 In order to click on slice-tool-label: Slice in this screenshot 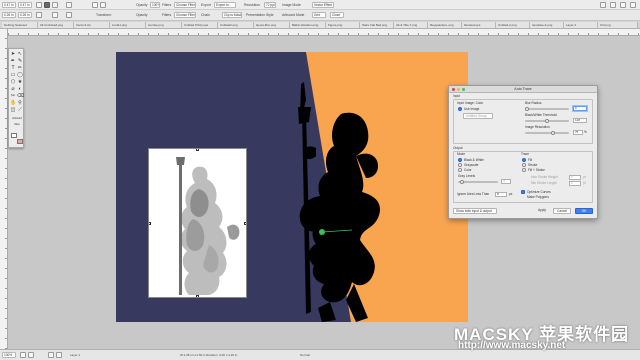, I will do `click(17, 124)`.